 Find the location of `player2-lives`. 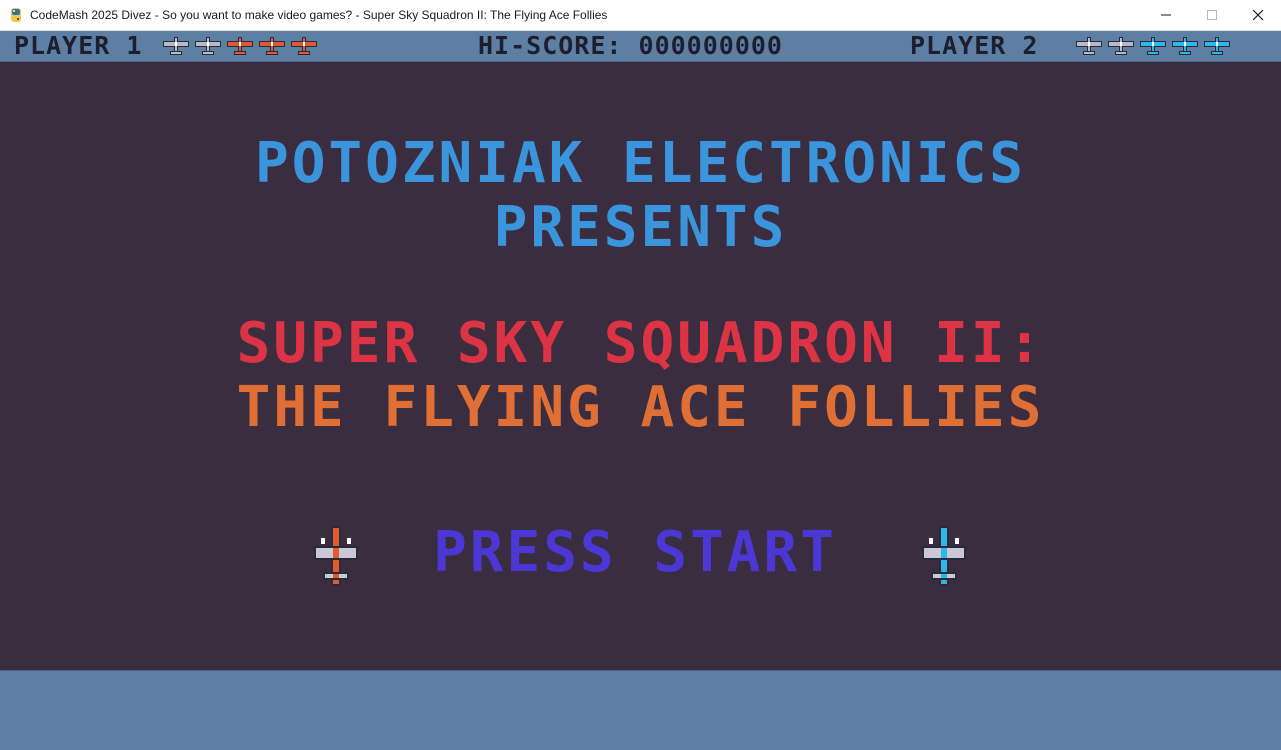

player2-lives is located at coordinates (1153, 46).